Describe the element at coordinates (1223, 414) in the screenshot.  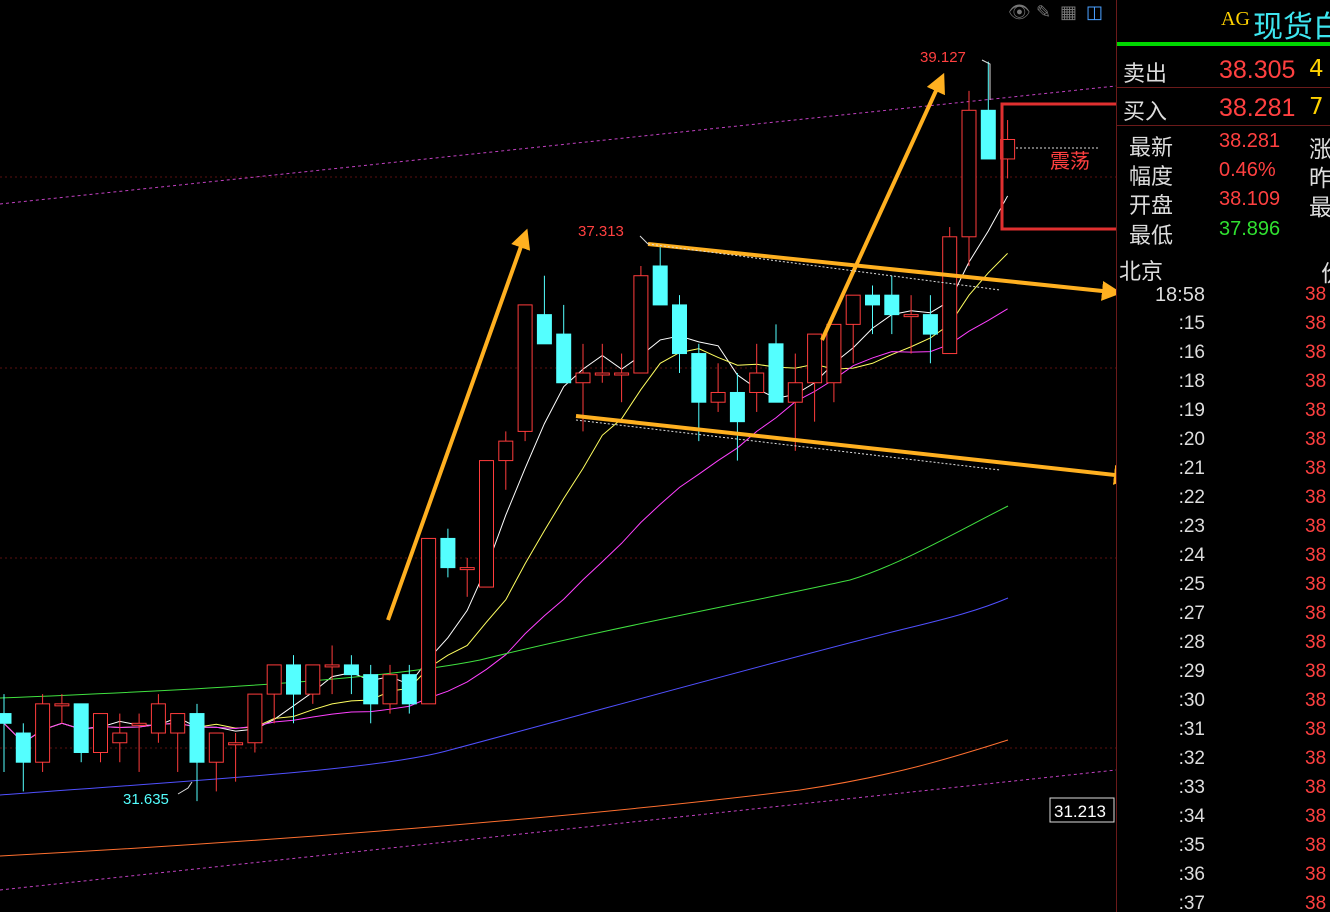
I see `tick-row: :19 38` at that location.